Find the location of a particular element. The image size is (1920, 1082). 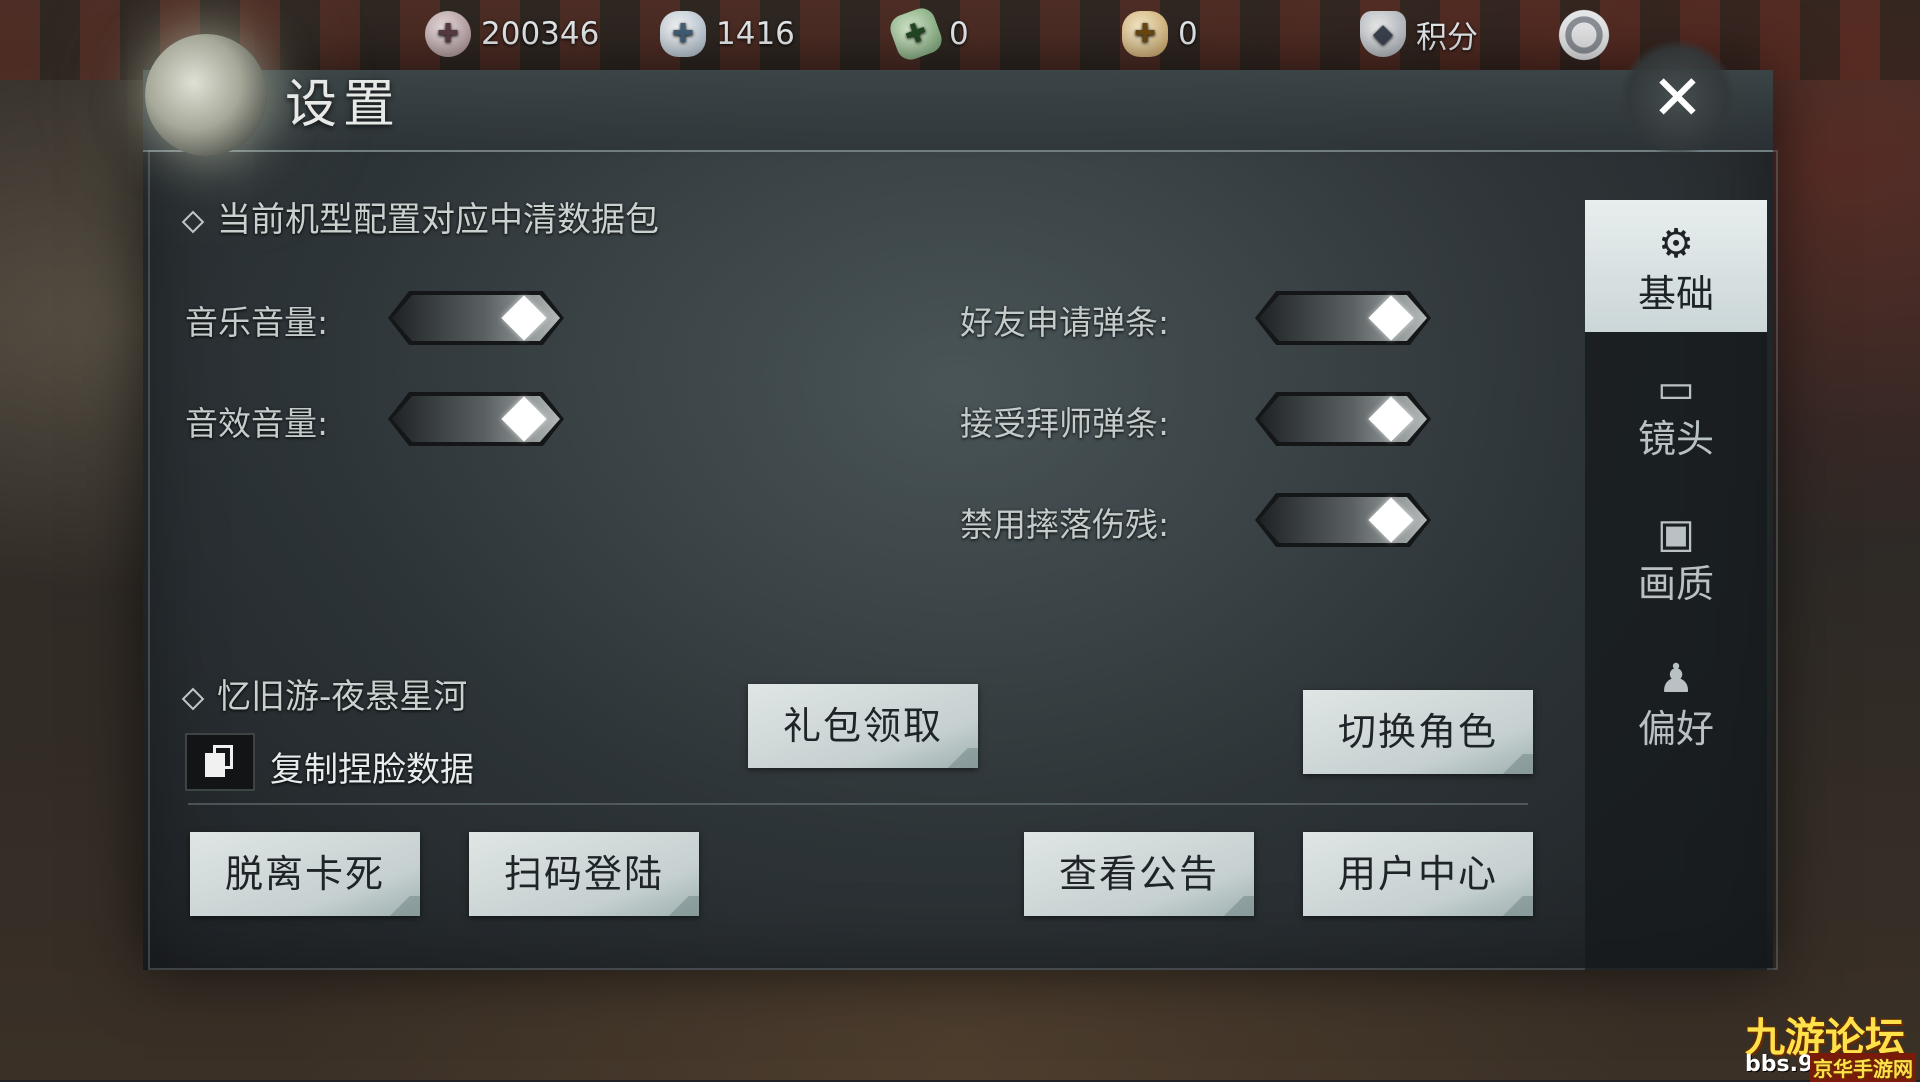

camera-frame-icon: ▭ is located at coordinates (1676, 389).